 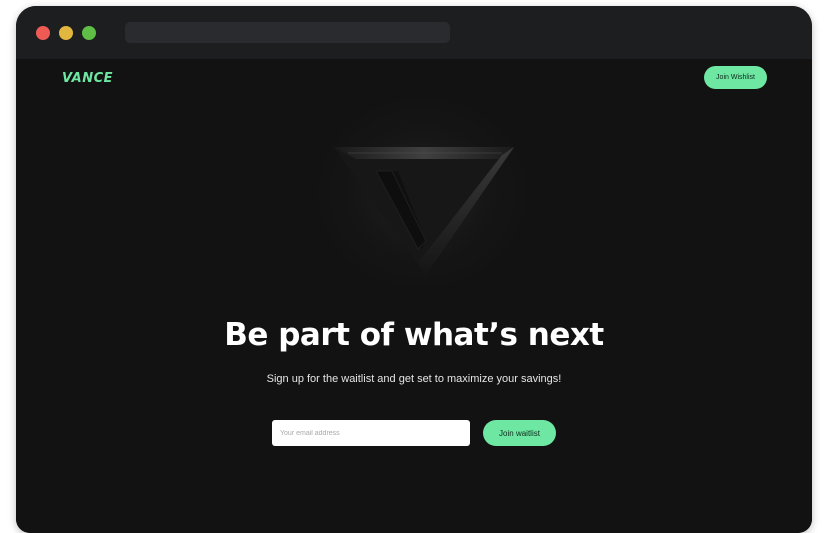 I want to click on join-waitlist-button: Join waitlist, so click(x=519, y=433).